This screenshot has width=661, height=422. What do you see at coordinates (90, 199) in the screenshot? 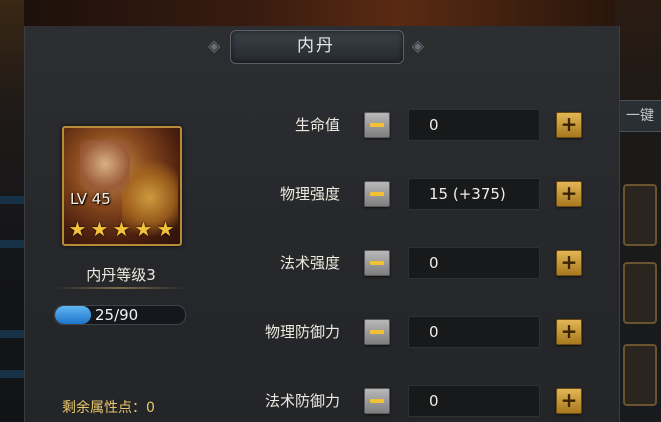
I see `hero-level: LV 45` at bounding box center [90, 199].